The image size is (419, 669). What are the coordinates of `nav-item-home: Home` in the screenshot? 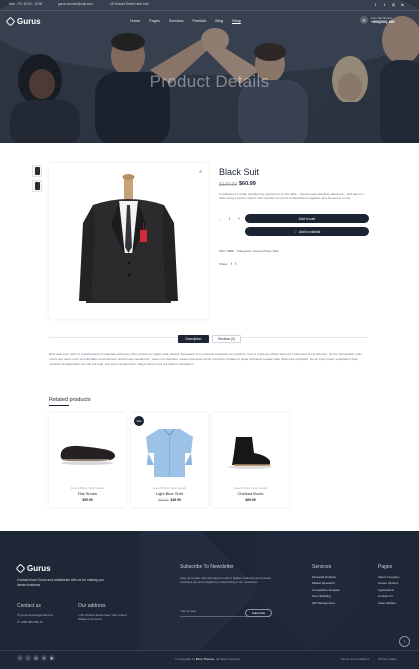 It's located at (135, 21).